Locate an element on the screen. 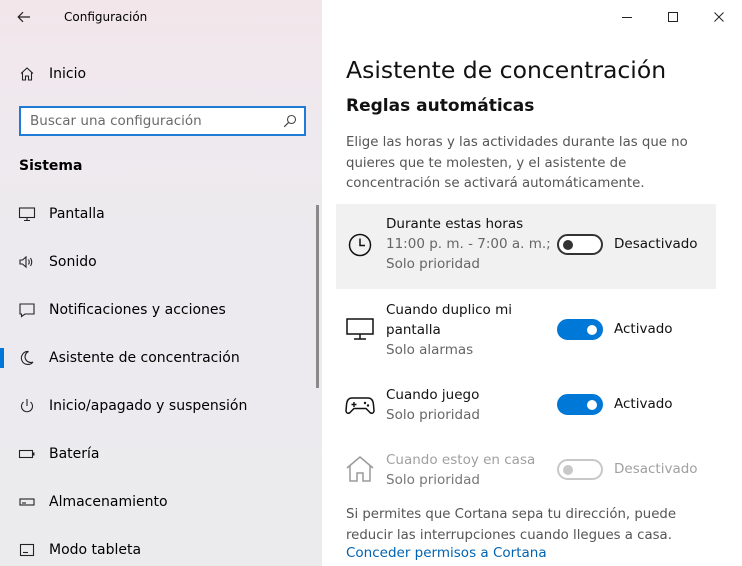 Image resolution: width=742 pixels, height=566 pixels. notification-icon is located at coordinates (27, 310).